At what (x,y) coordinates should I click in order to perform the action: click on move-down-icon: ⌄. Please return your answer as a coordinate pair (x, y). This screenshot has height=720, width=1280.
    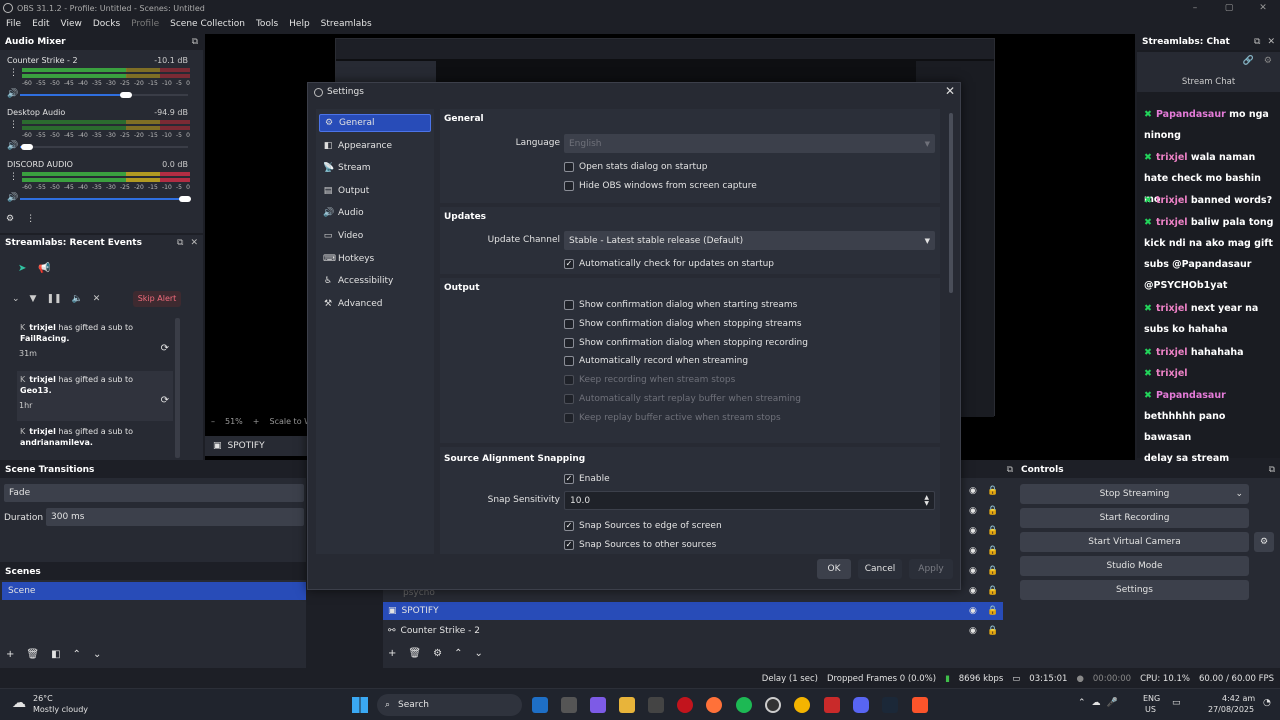
    Looking at the image, I should click on (97, 654).